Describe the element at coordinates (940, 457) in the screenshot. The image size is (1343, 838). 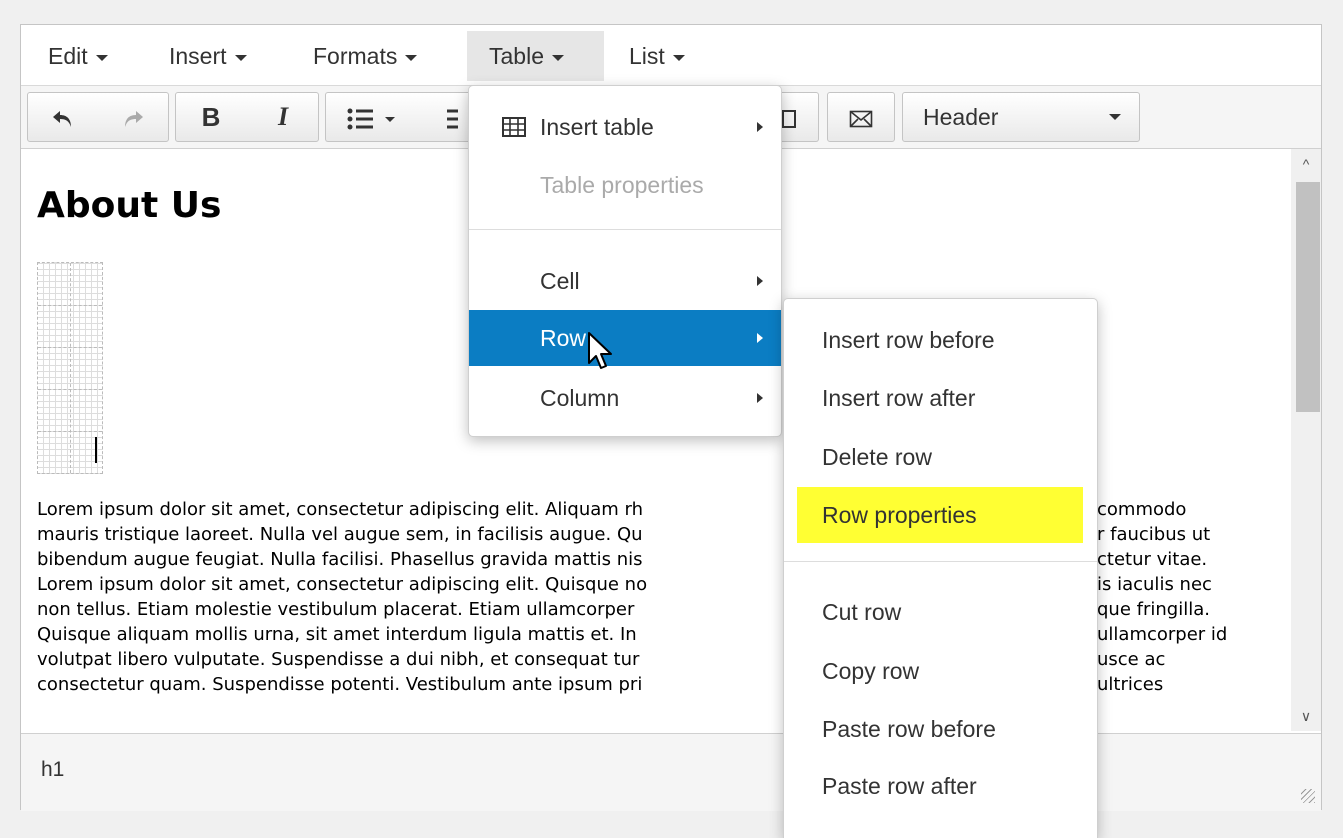
I see `menu-item-delete-row: Delete row` at that location.